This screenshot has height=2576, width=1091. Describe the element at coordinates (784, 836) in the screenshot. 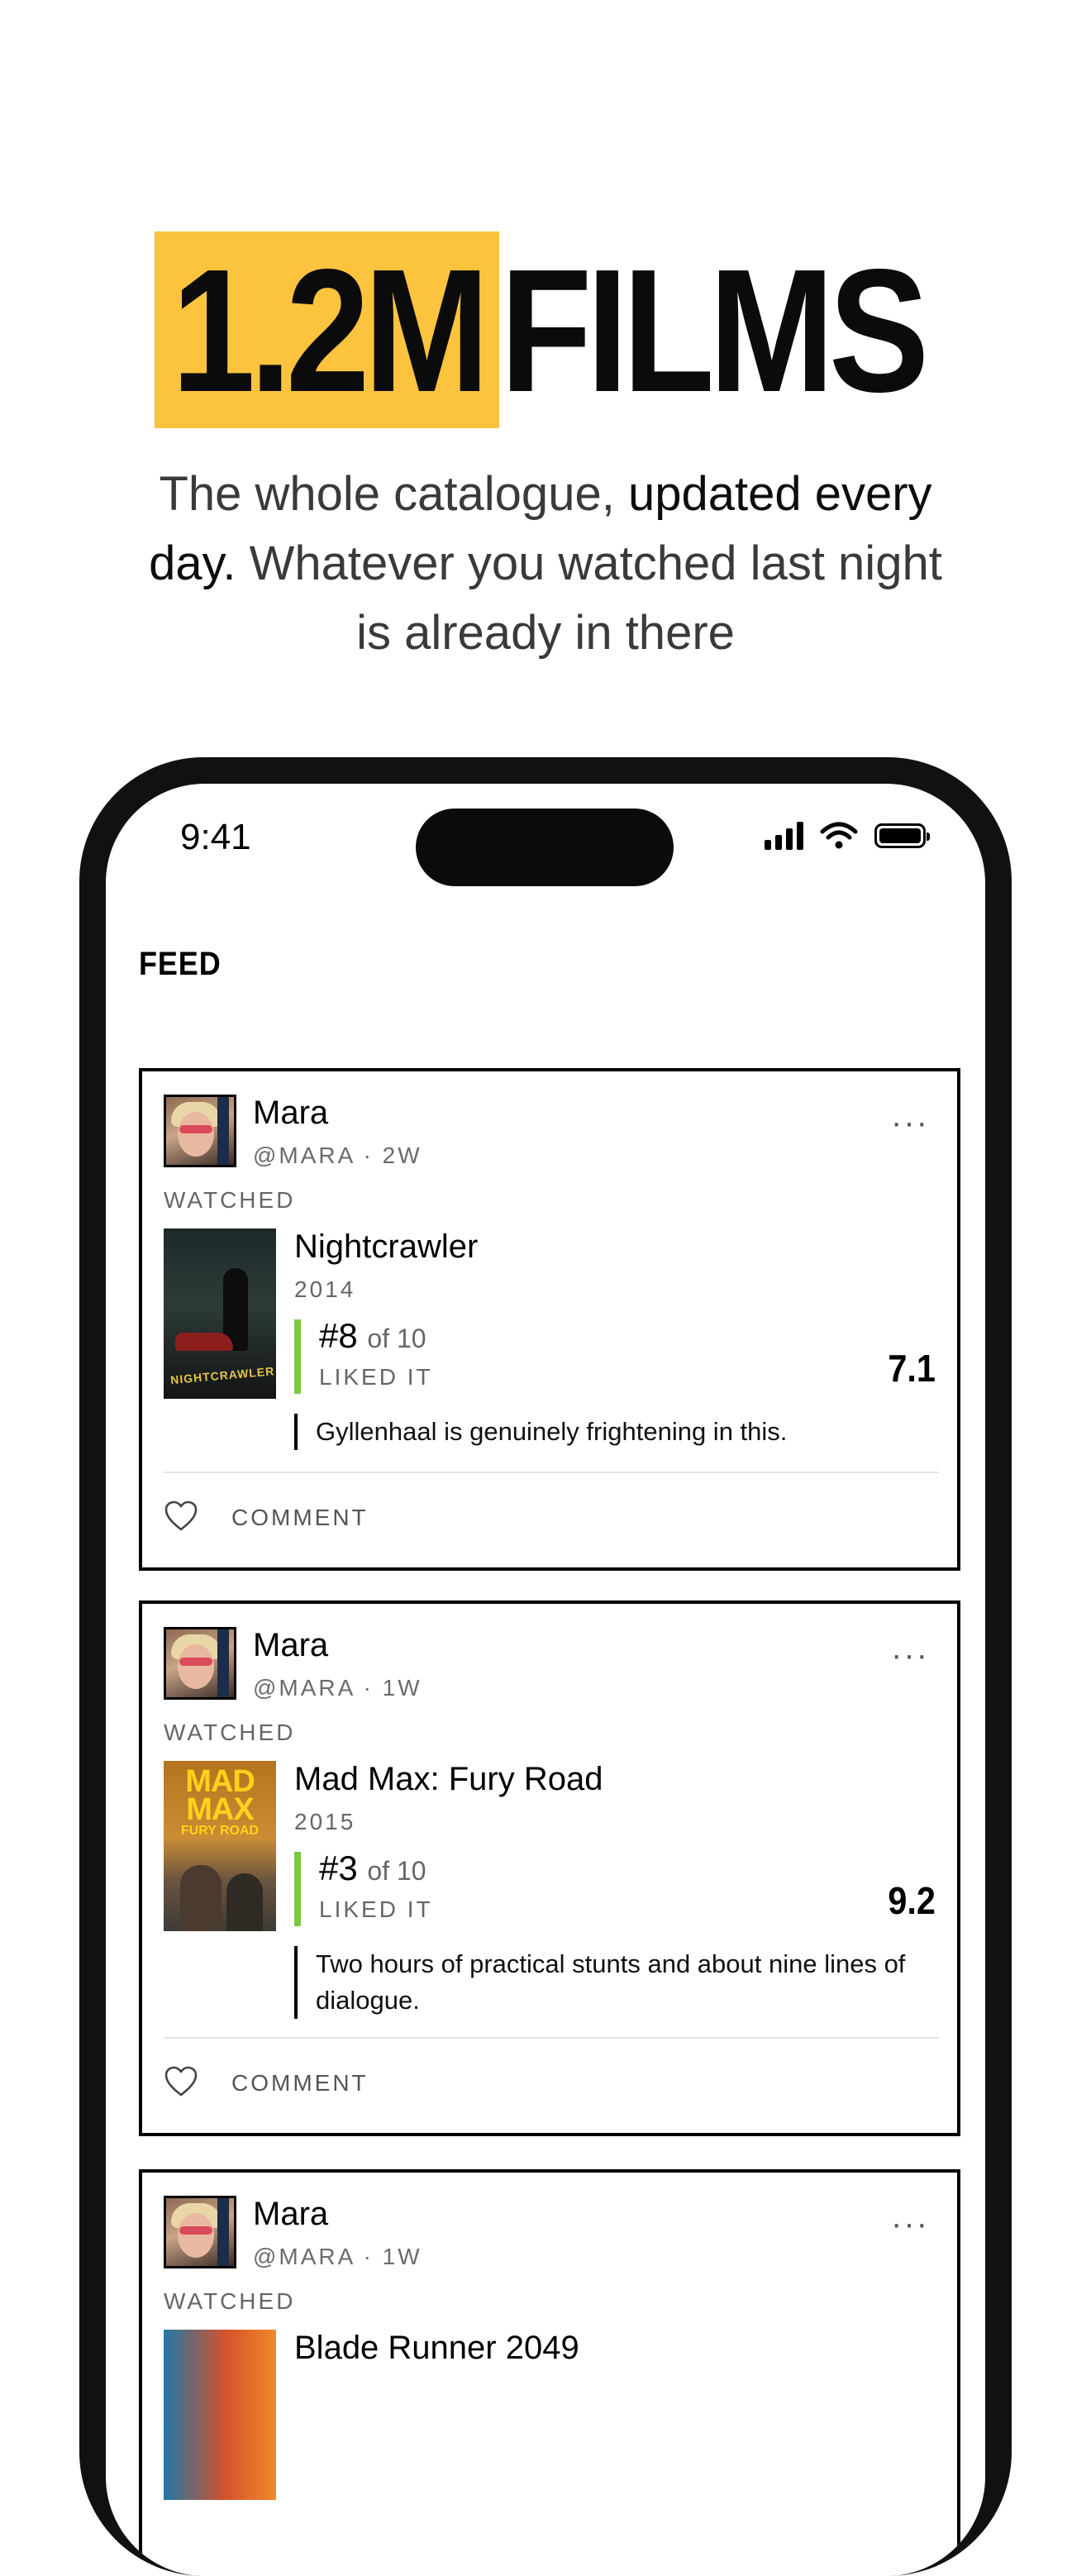

I see `cellular-signal-icon` at that location.